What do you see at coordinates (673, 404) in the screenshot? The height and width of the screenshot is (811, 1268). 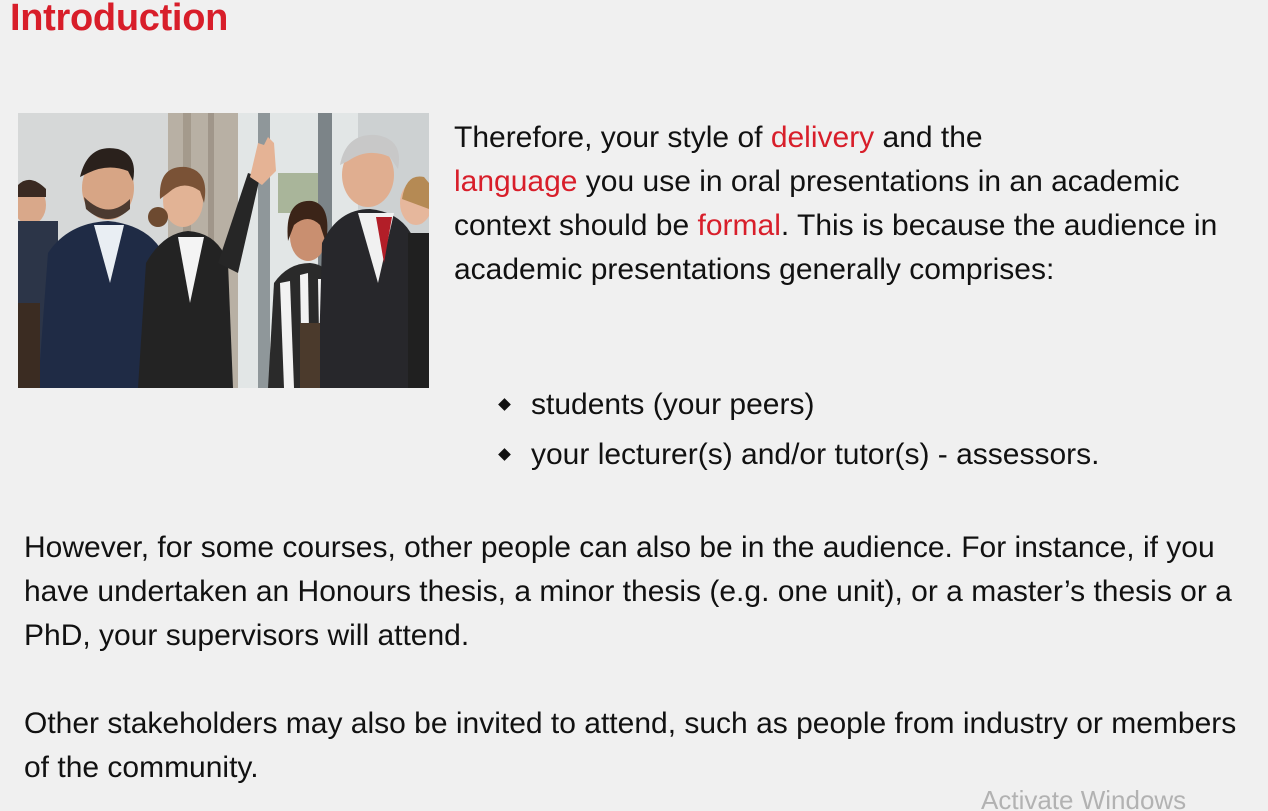 I see `list-item-text: students (your peers)` at bounding box center [673, 404].